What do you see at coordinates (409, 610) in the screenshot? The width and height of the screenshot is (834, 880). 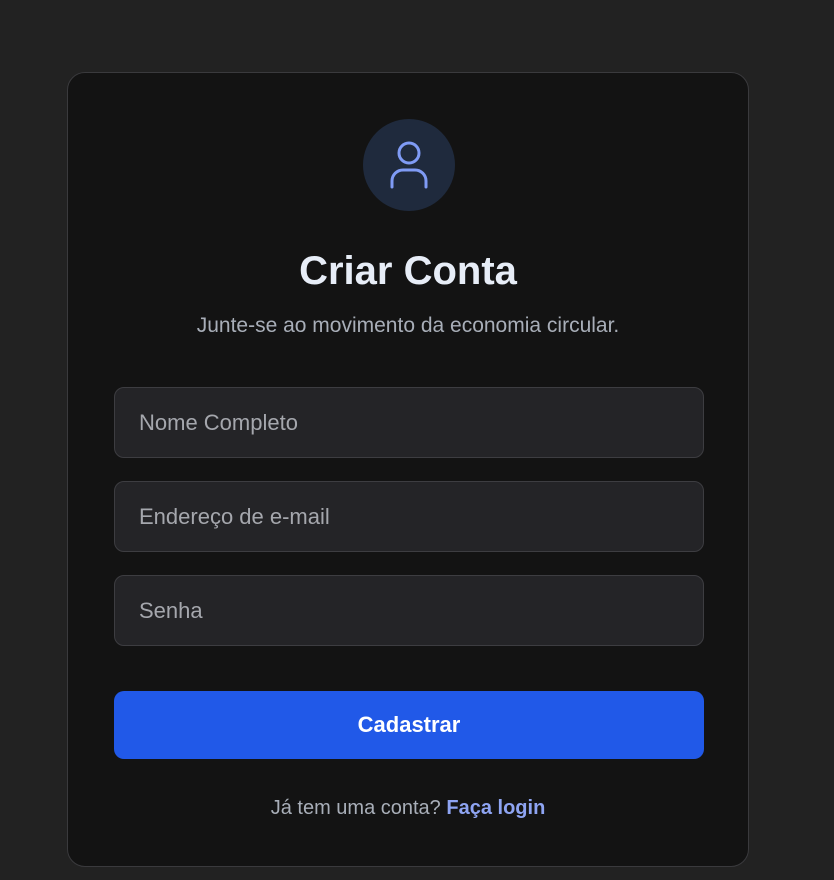 I see `password-input` at bounding box center [409, 610].